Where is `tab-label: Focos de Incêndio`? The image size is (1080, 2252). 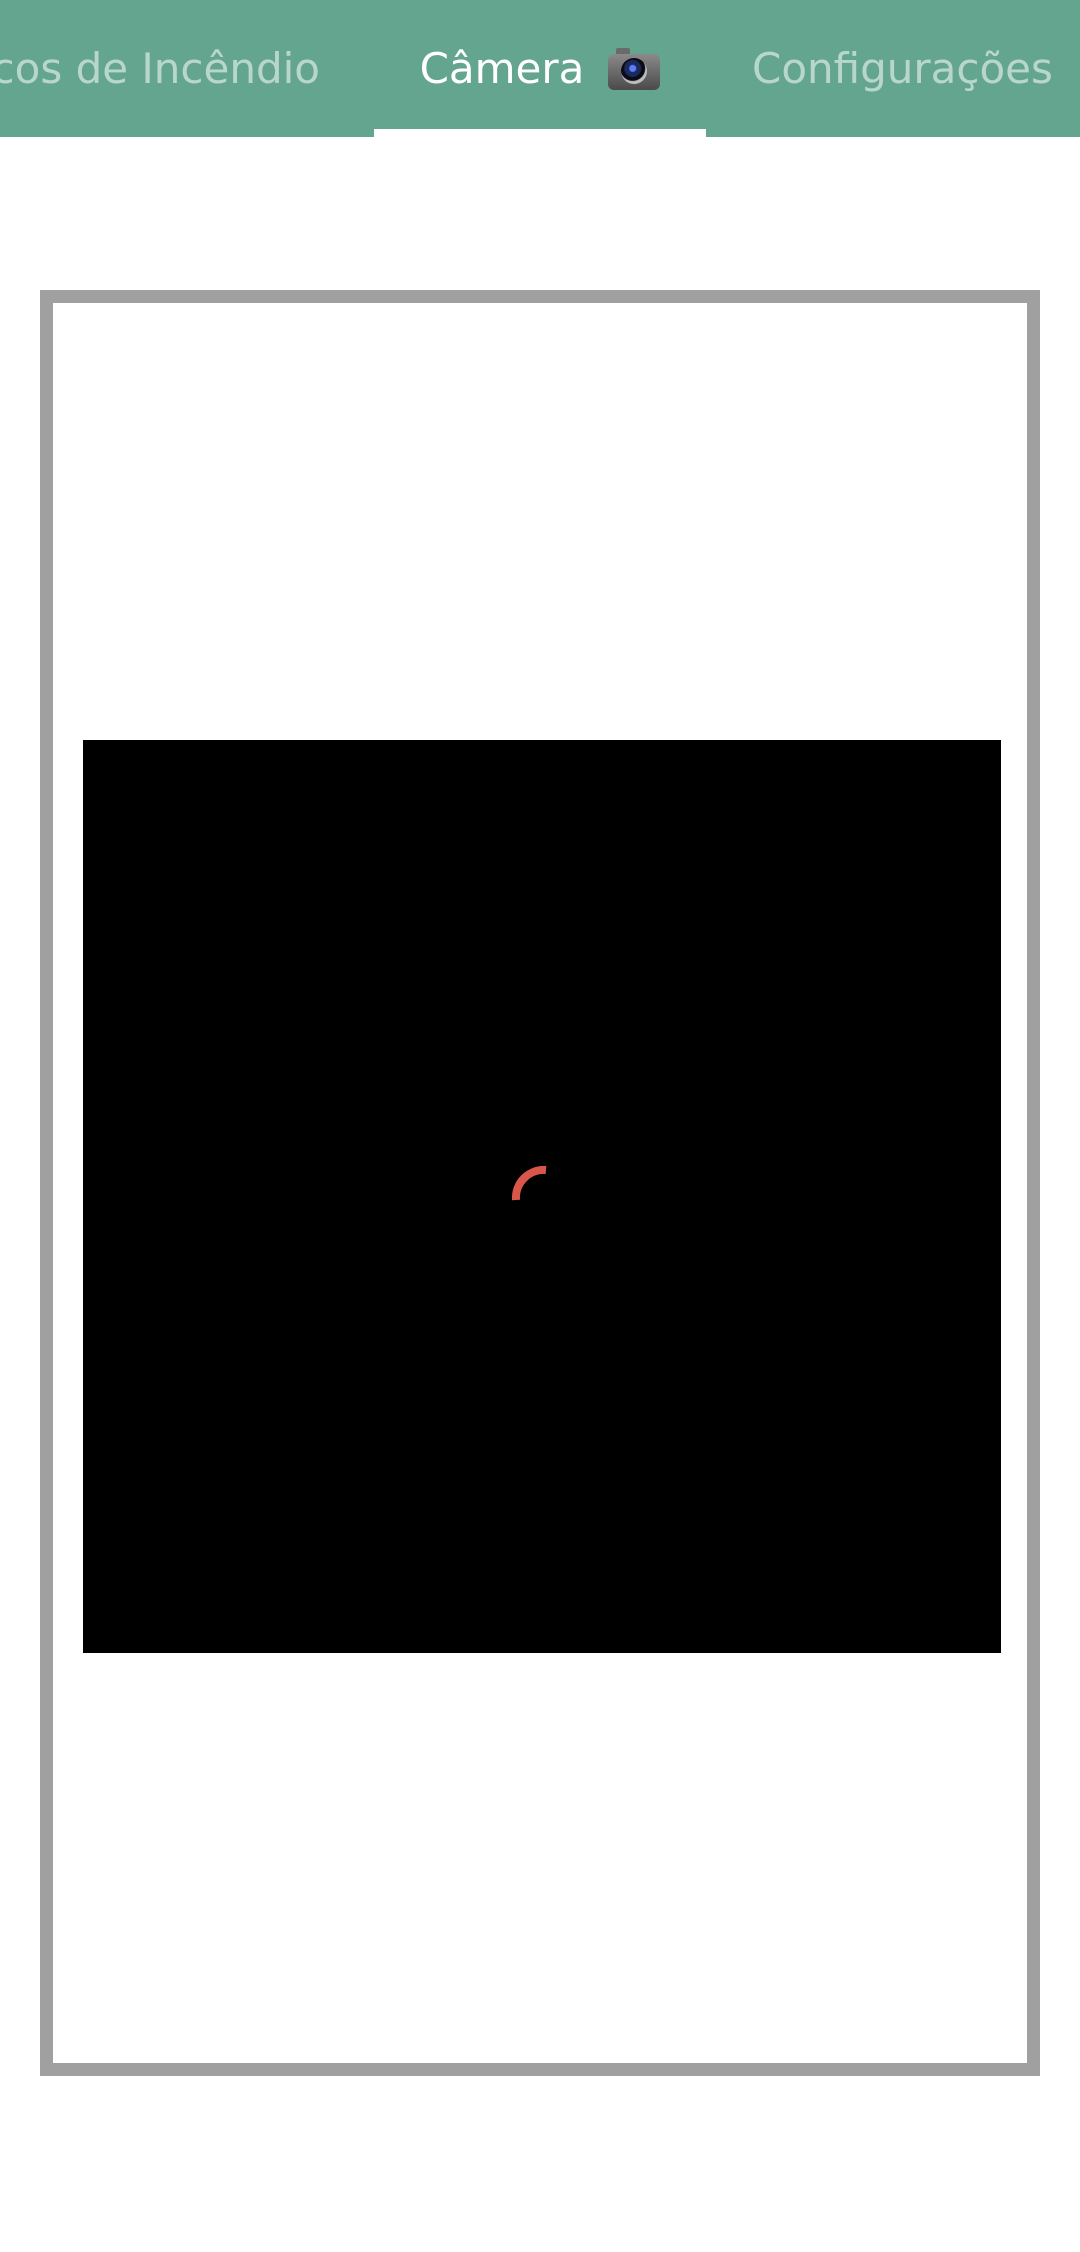
tab-label: Focos de Incêndio is located at coordinates (160, 68).